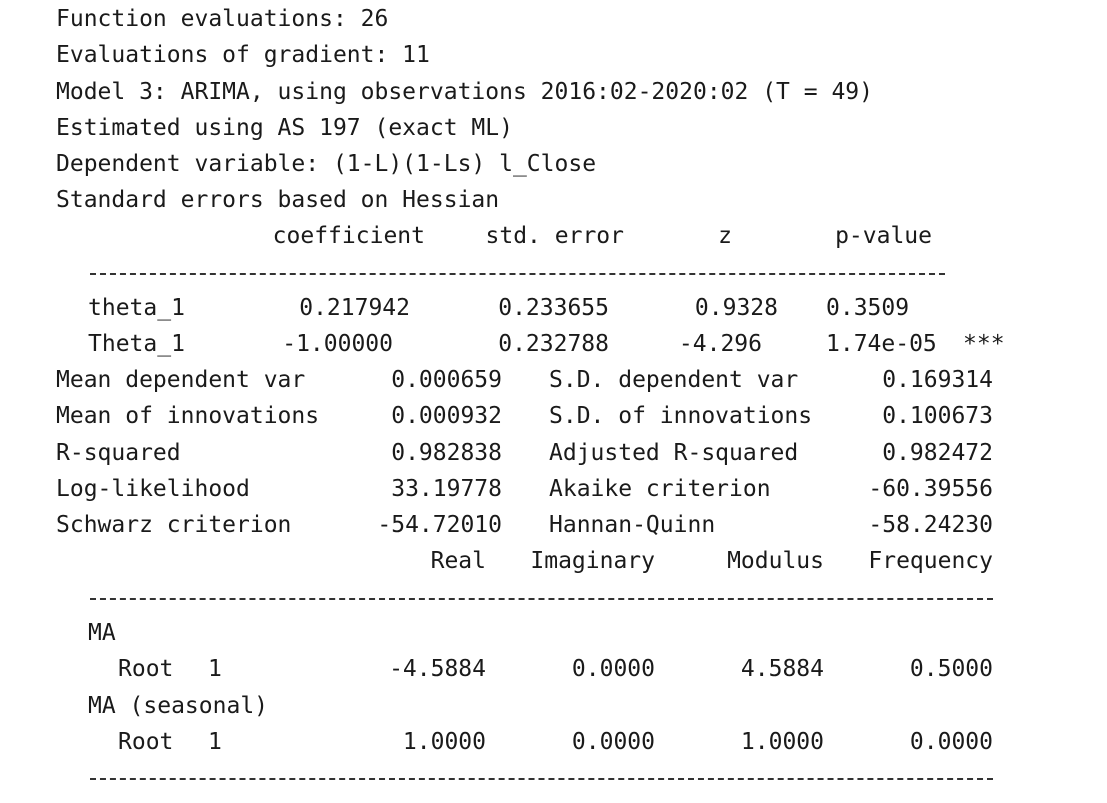 The width and height of the screenshot is (1107, 803). I want to click on coef-std-error: 0.233655, so click(553, 308).